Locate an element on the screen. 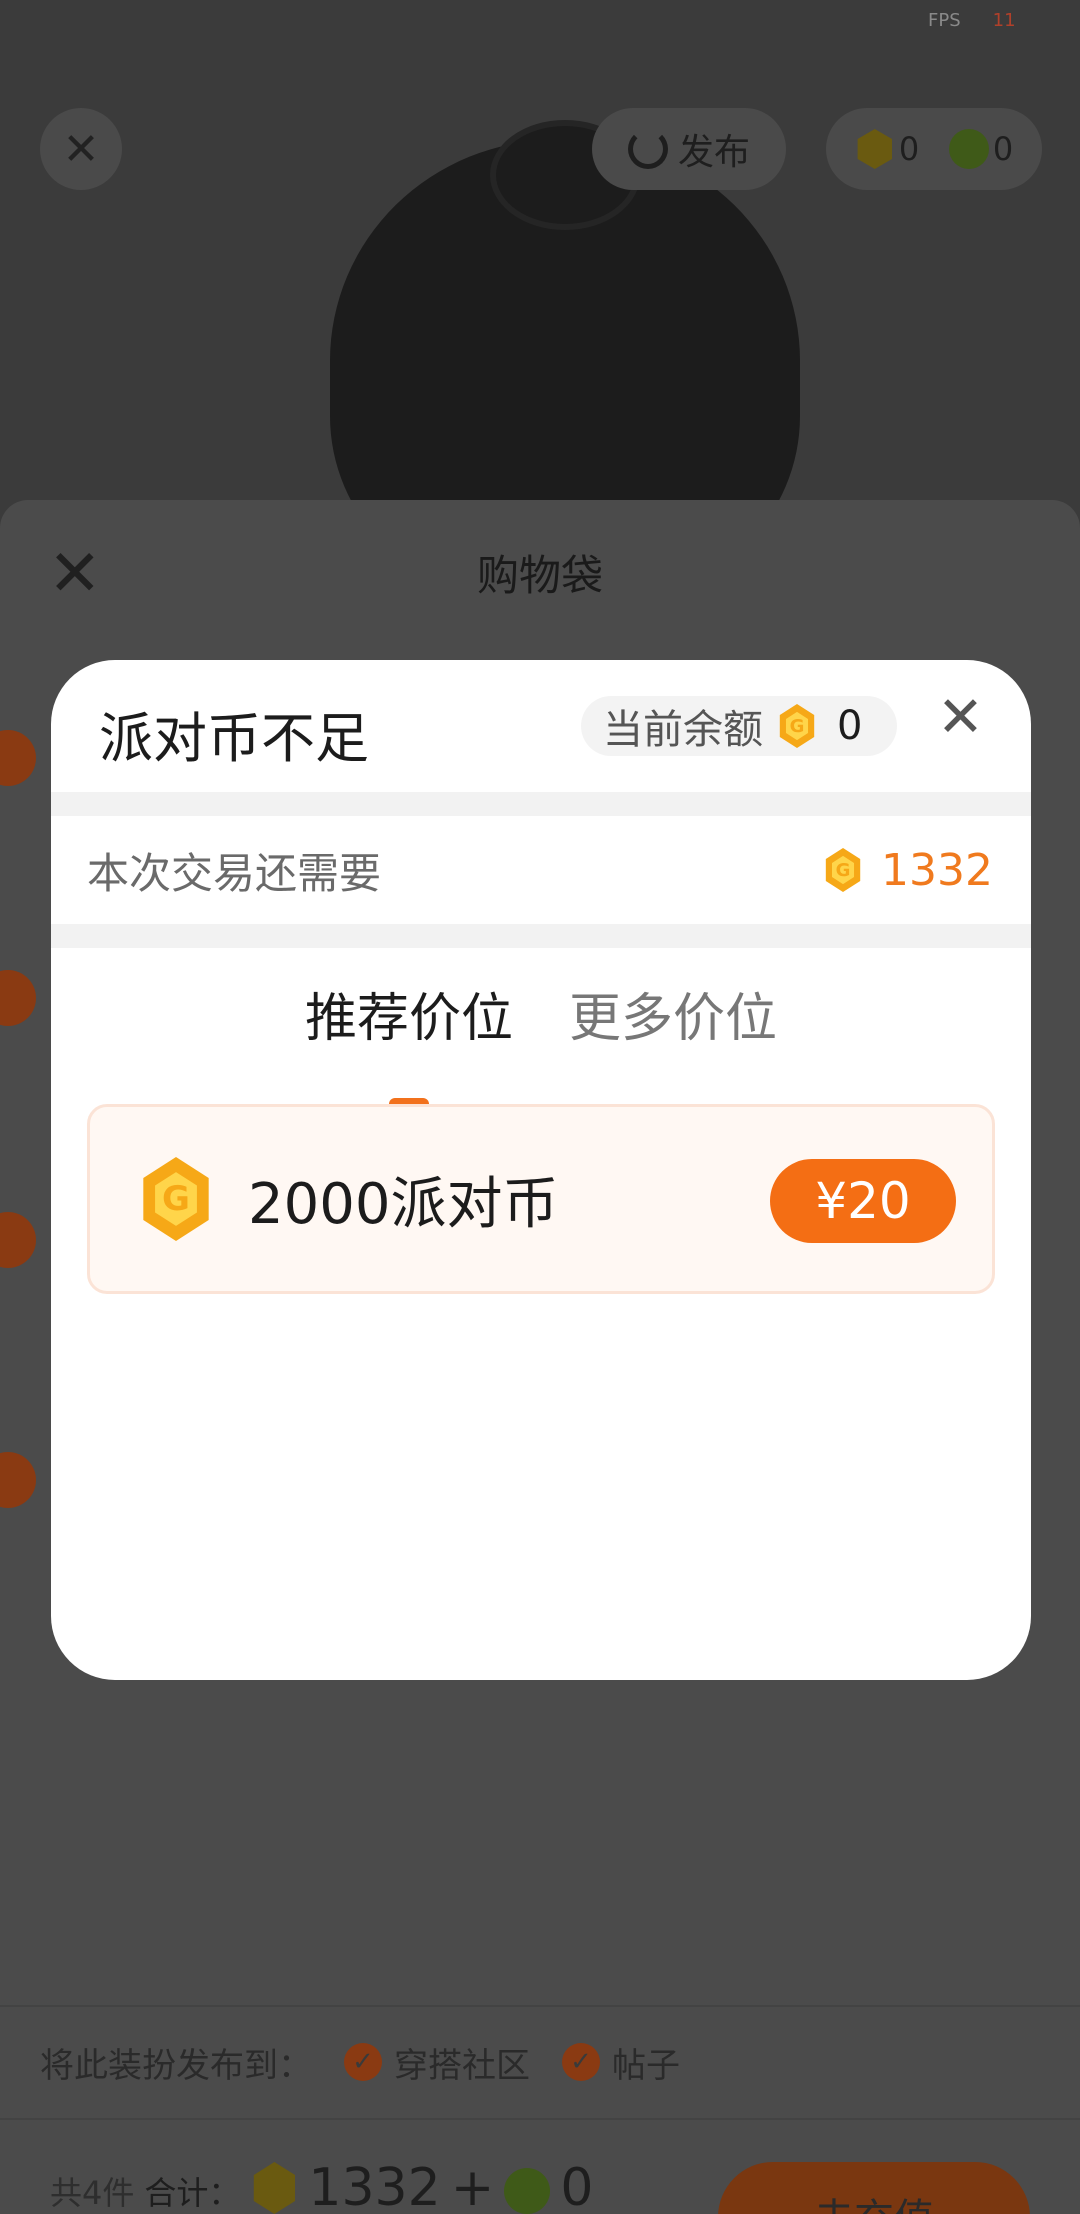 The height and width of the screenshot is (2214, 1080). fps-label: FPS is located at coordinates (944, 20).